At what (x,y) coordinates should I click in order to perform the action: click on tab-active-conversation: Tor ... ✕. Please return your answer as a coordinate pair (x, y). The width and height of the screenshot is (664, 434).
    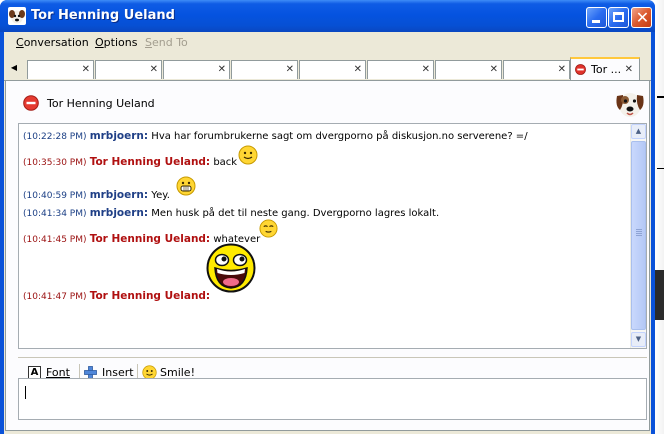
    Looking at the image, I should click on (605, 68).